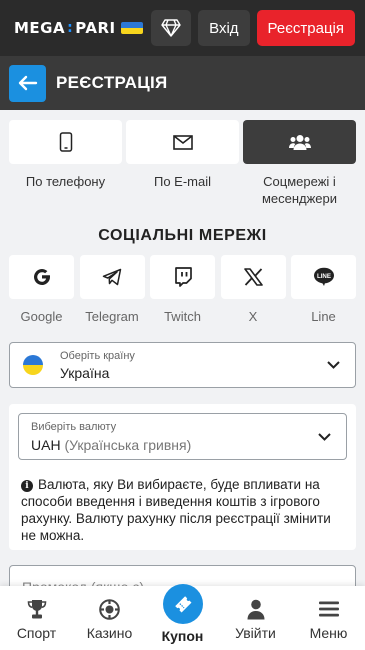  What do you see at coordinates (182, 365) in the screenshot?
I see `country-select: Оберіть країну Україна` at bounding box center [182, 365].